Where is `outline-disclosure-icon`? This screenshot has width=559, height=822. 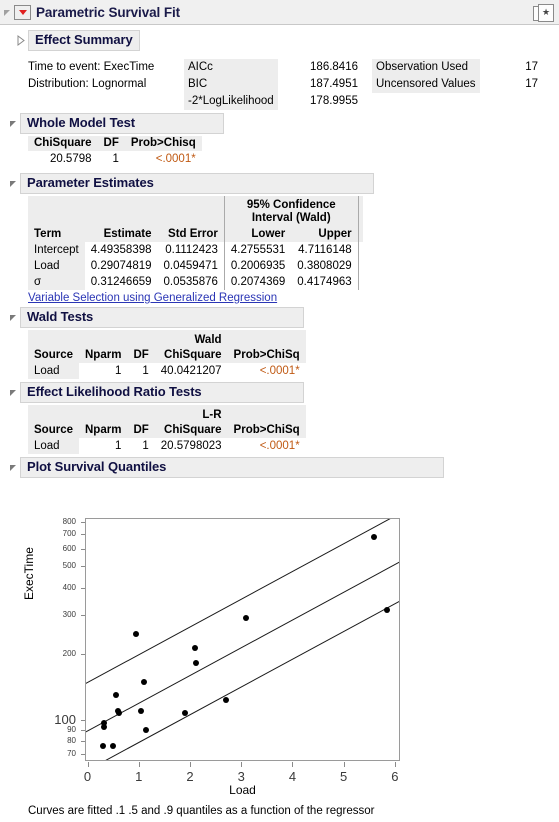
outline-disclosure-icon is located at coordinates (7, 12).